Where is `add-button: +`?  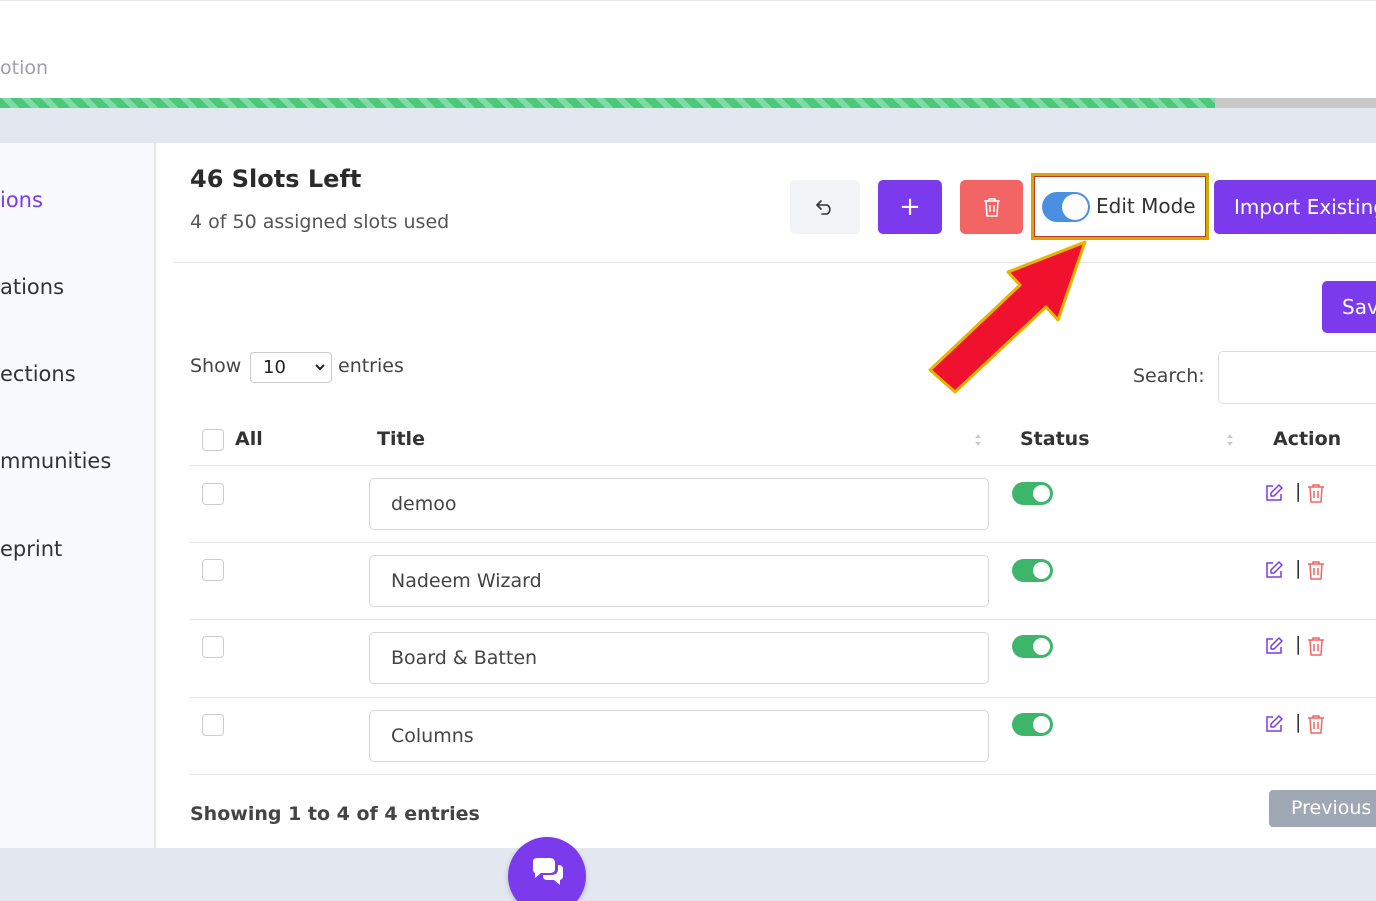 add-button: + is located at coordinates (910, 207).